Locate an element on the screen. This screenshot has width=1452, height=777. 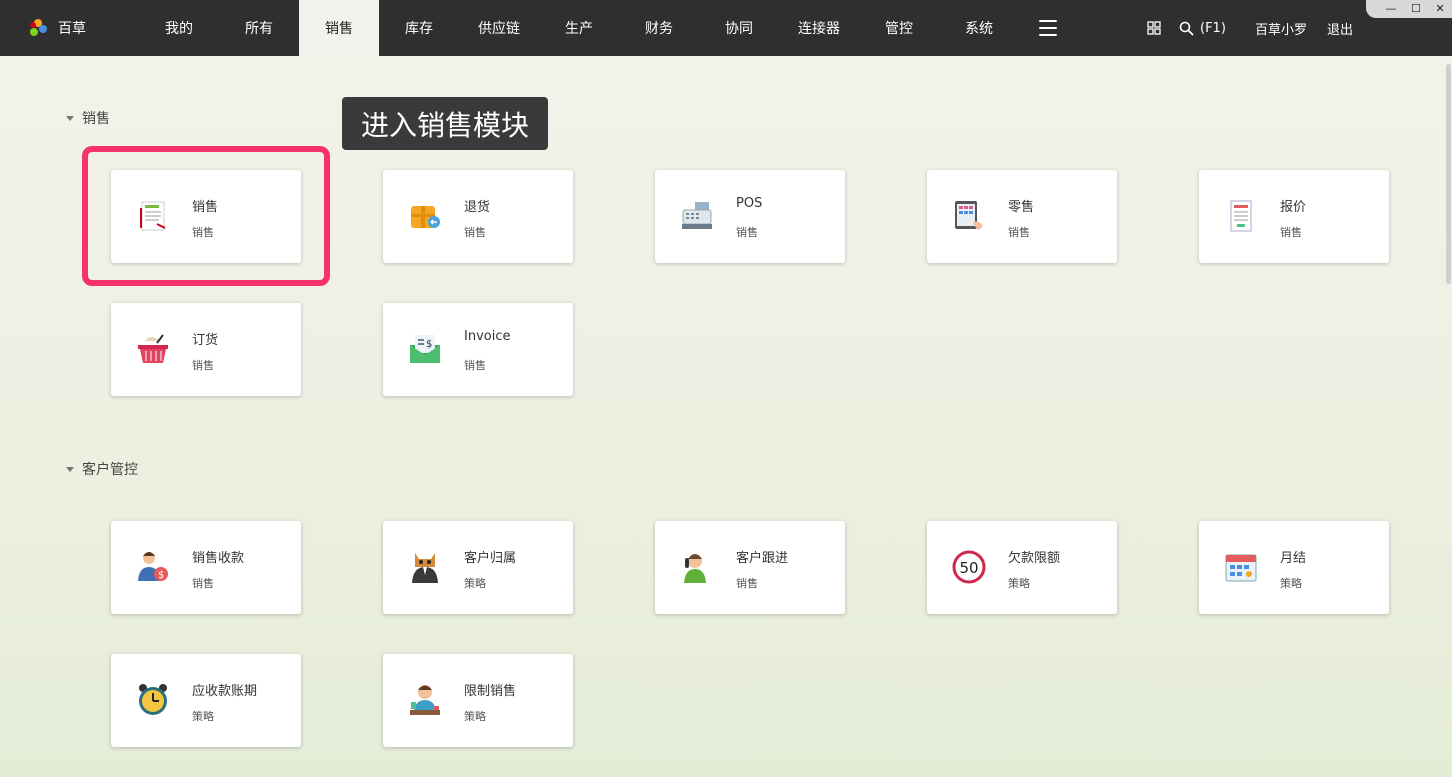
section-title: 销售 is located at coordinates (96, 119).